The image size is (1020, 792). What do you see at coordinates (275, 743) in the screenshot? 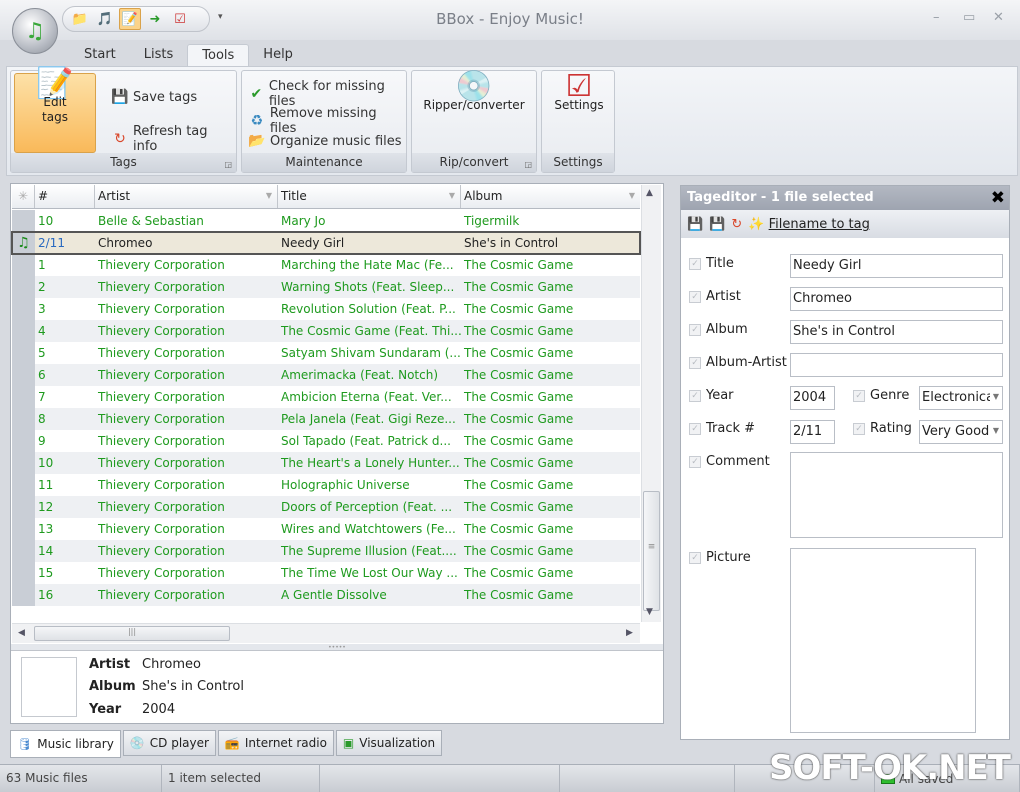
I see `tab-internet-radio: 📻 Internet radio` at bounding box center [275, 743].